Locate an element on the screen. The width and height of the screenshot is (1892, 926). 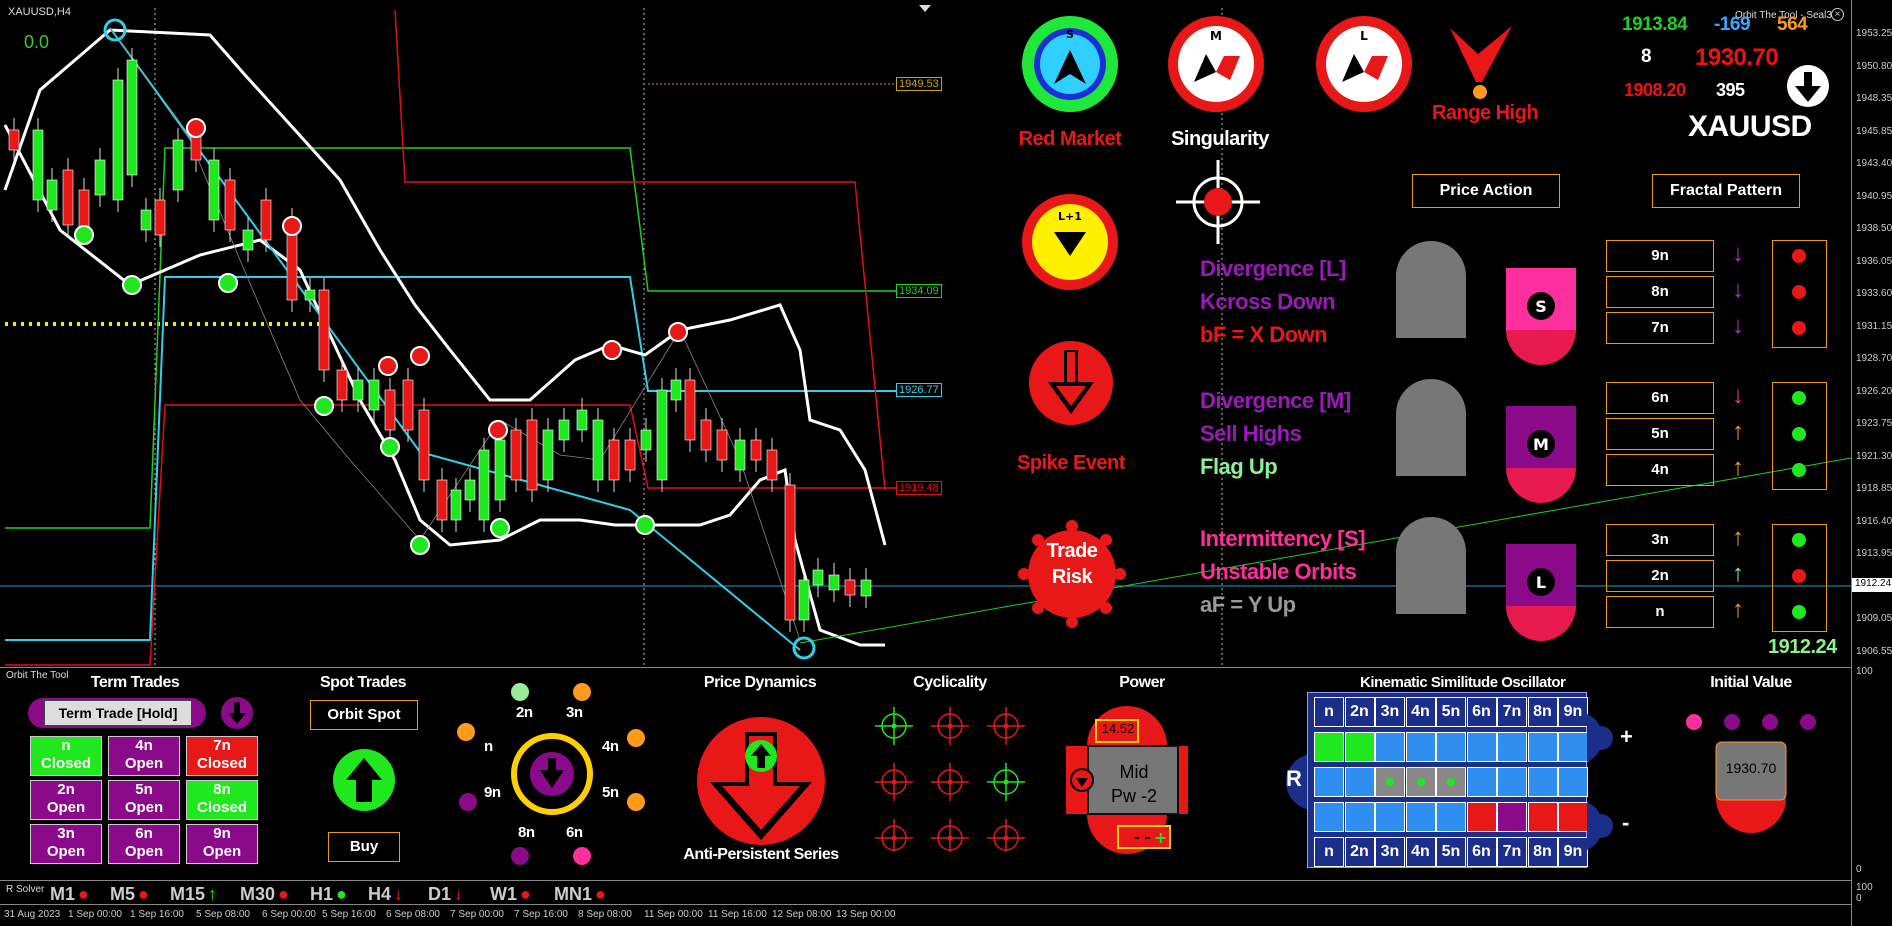
down-arrow-icon: ↓ is located at coordinates (1738, 253).